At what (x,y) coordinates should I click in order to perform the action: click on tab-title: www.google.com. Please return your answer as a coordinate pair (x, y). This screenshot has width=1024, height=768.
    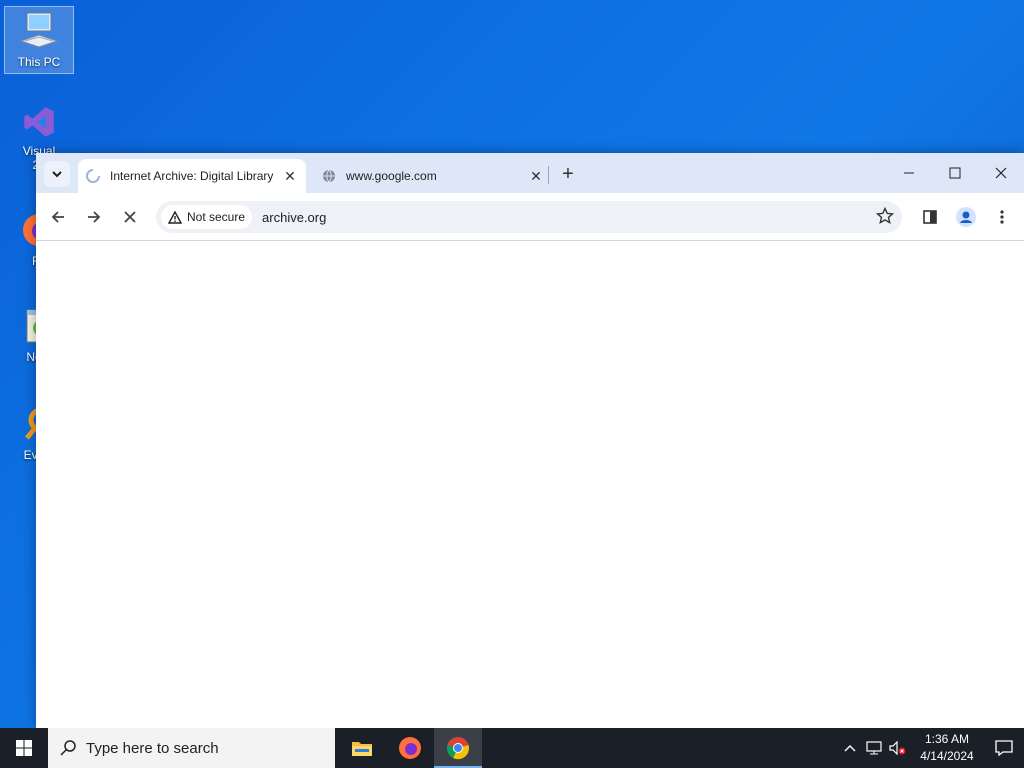
    Looking at the image, I should click on (391, 176).